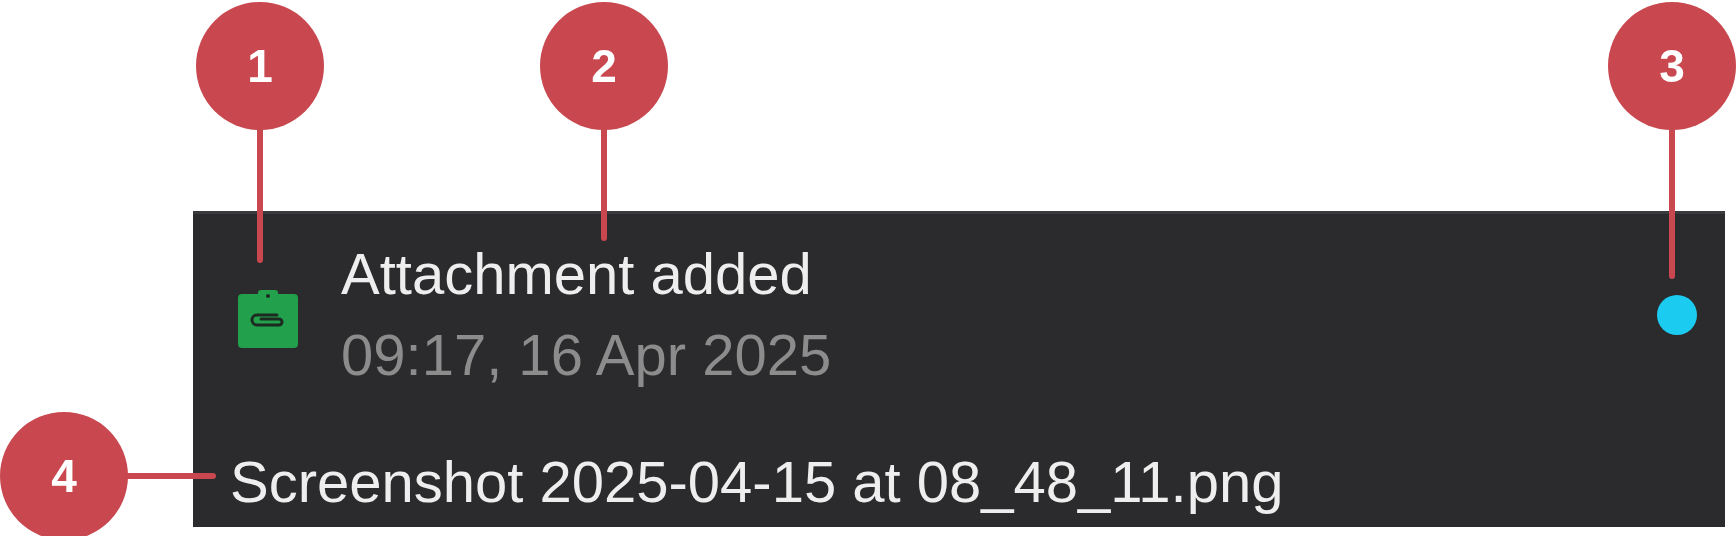 This screenshot has height=536, width=1736. I want to click on notification-title: Attachment added, so click(577, 274).